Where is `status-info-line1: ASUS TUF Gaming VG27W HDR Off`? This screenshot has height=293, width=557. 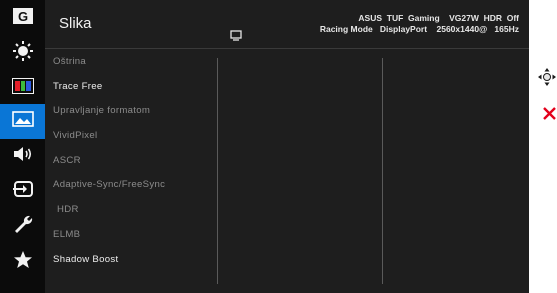
status-info-line1: ASUS TUF Gaming VG27W HDR Off is located at coordinates (438, 18).